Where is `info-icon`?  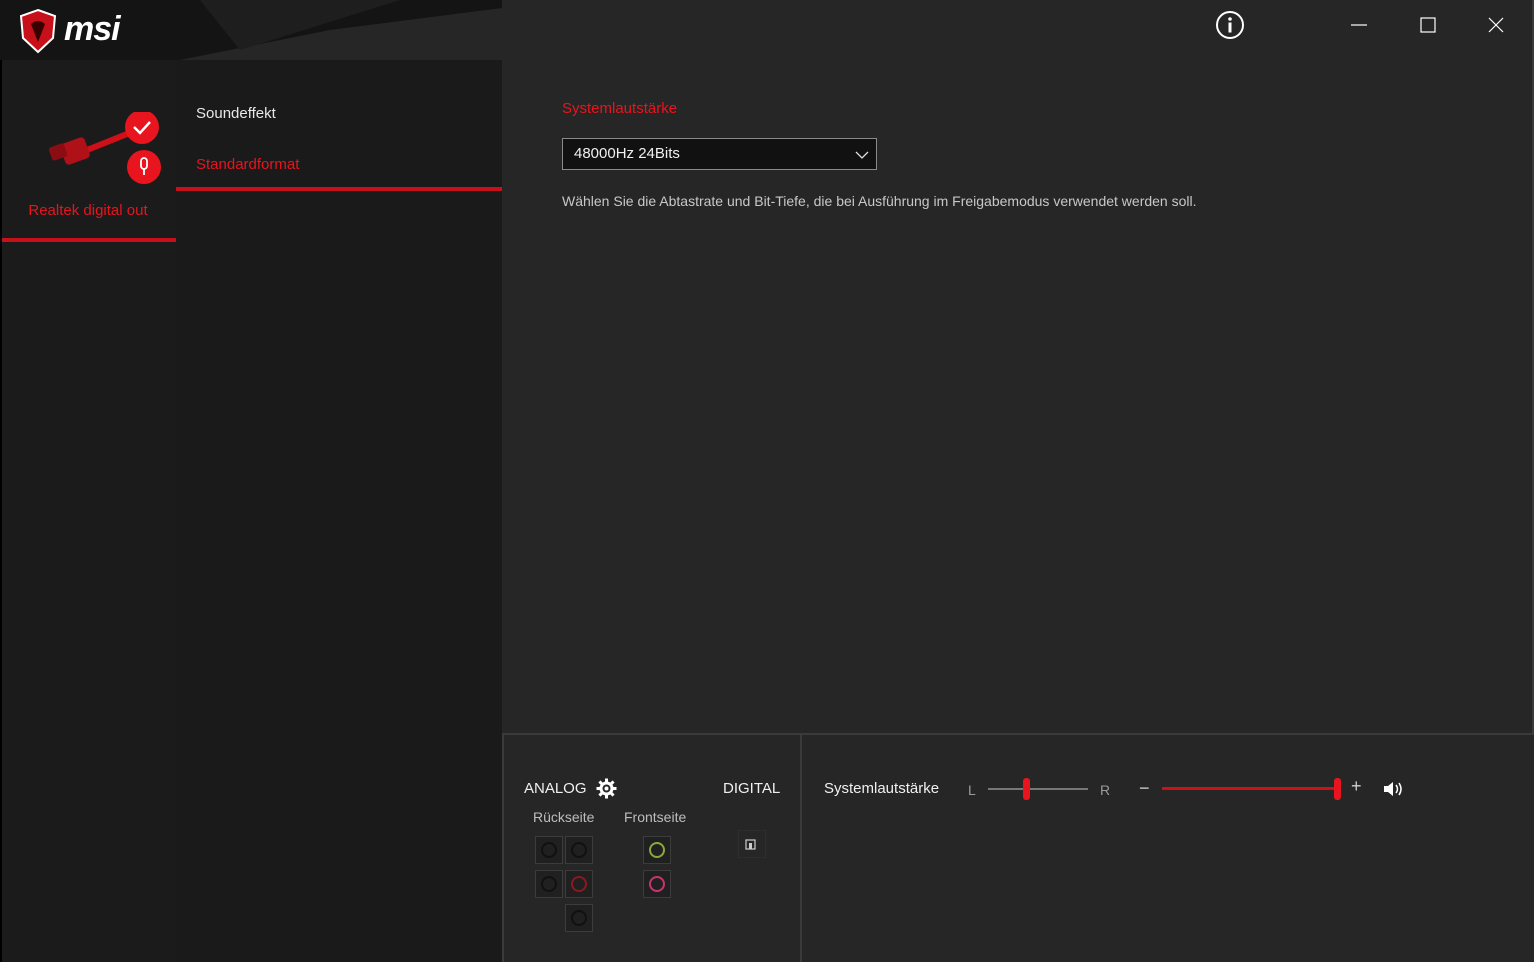
info-icon is located at coordinates (1230, 26).